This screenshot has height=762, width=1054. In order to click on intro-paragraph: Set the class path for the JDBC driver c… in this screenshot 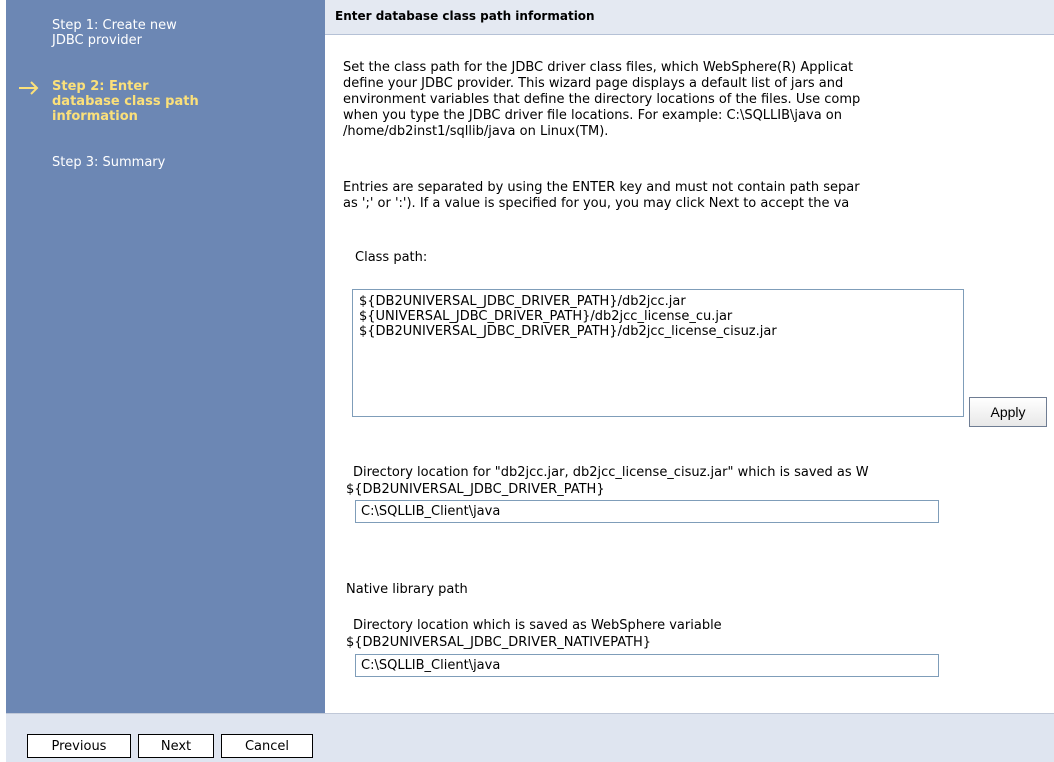, I will do `click(698, 100)`.